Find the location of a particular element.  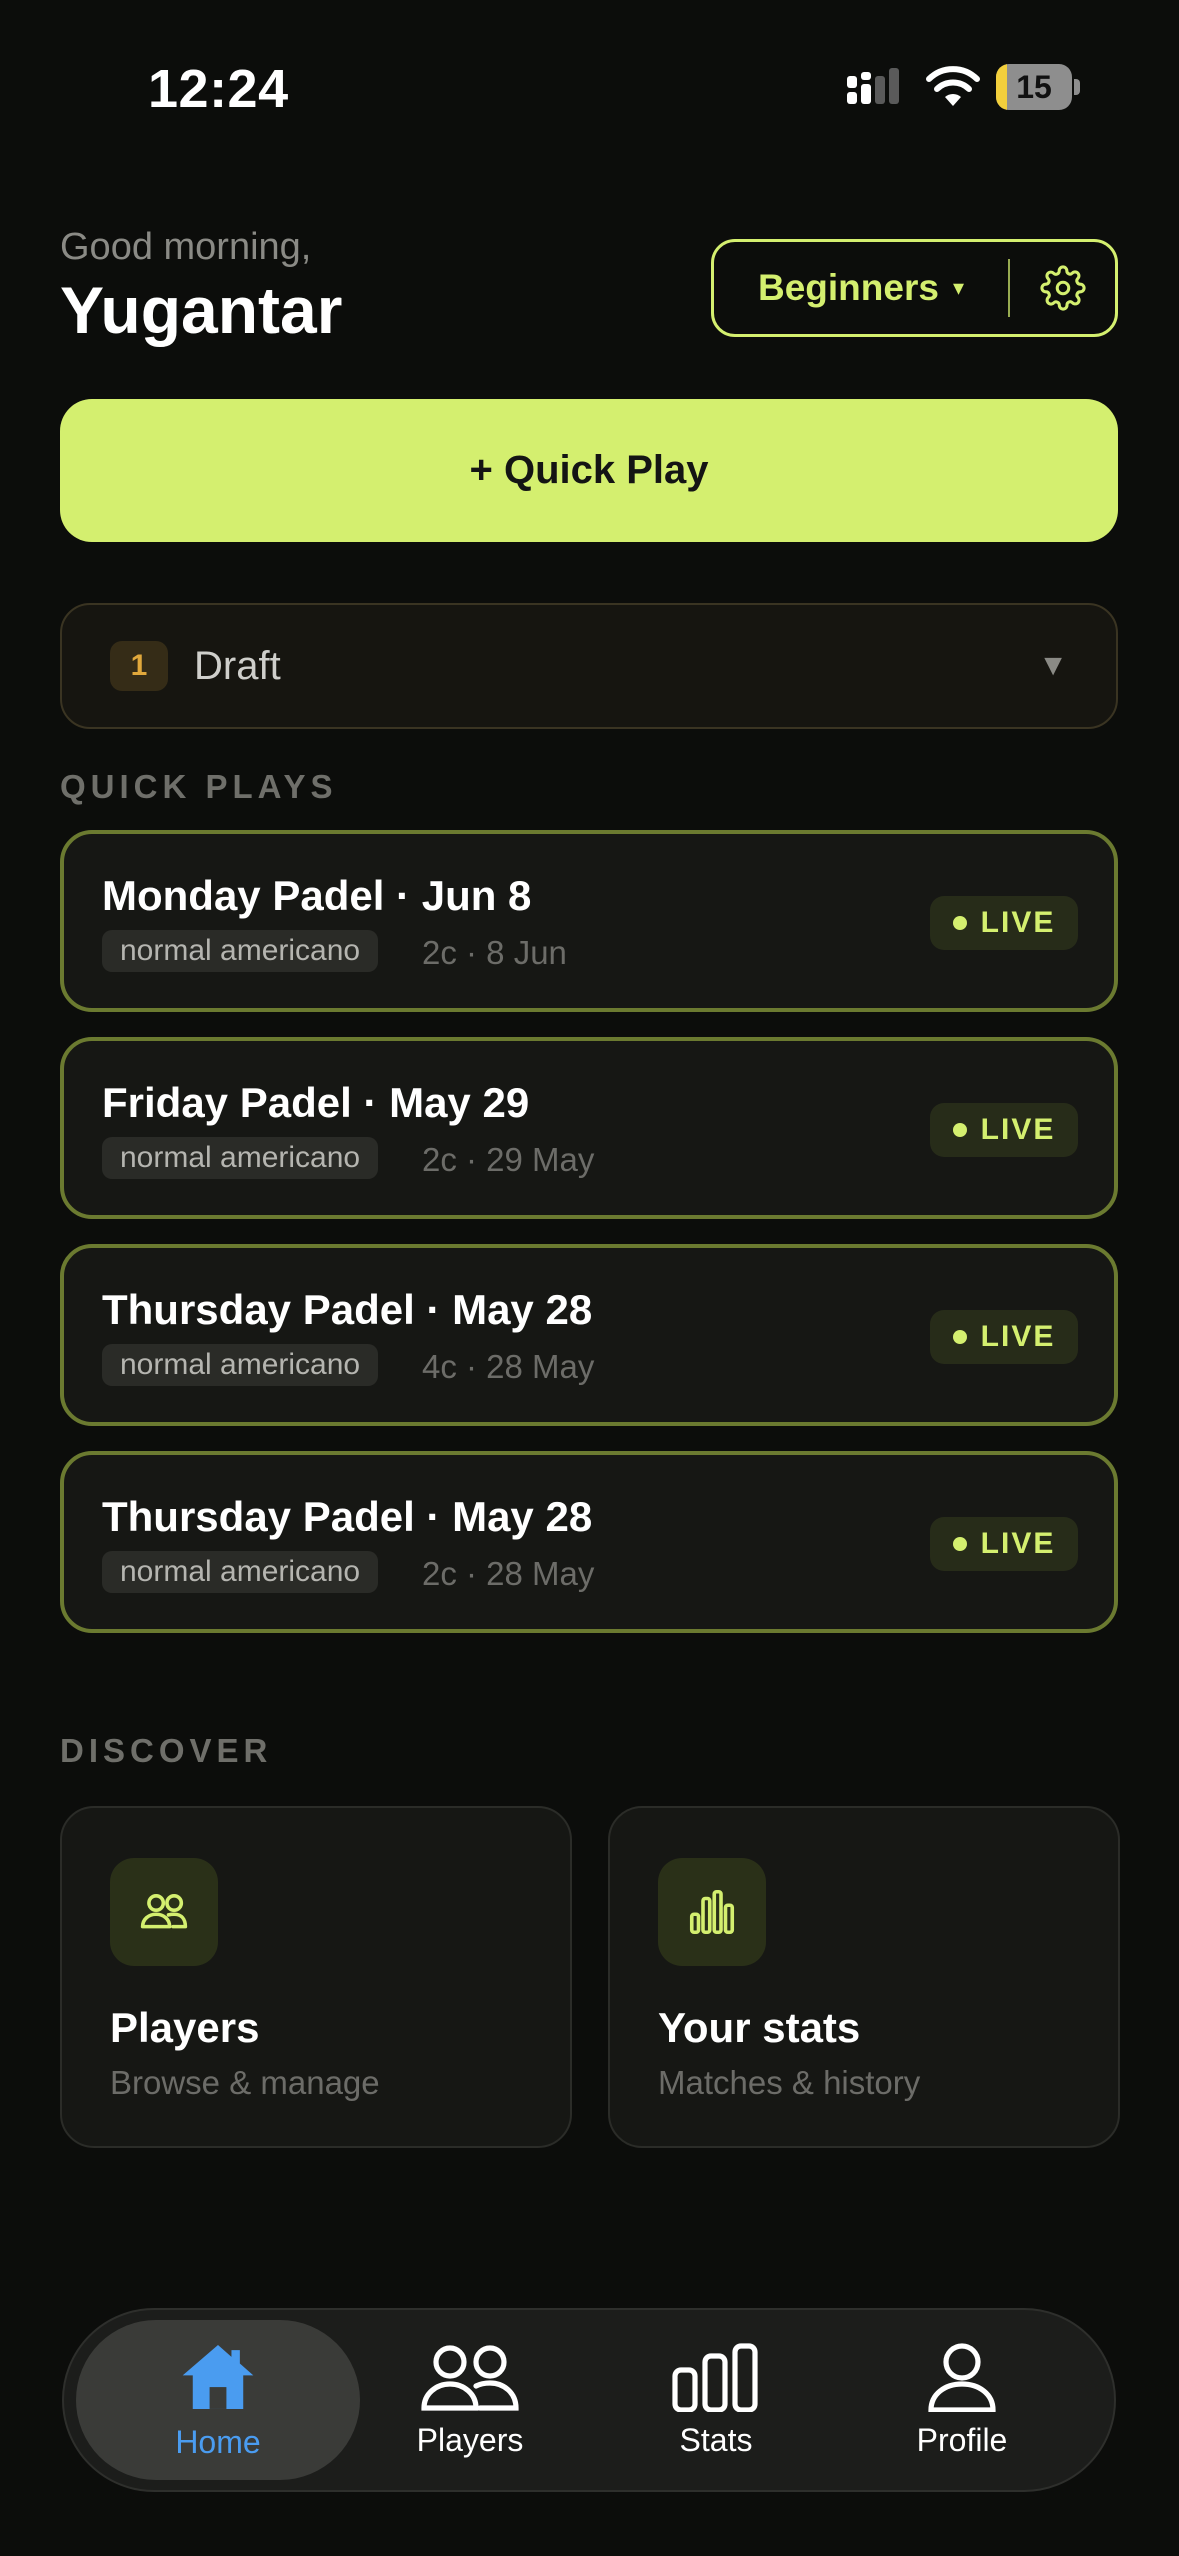

tab-home: Home is located at coordinates (218, 2400).